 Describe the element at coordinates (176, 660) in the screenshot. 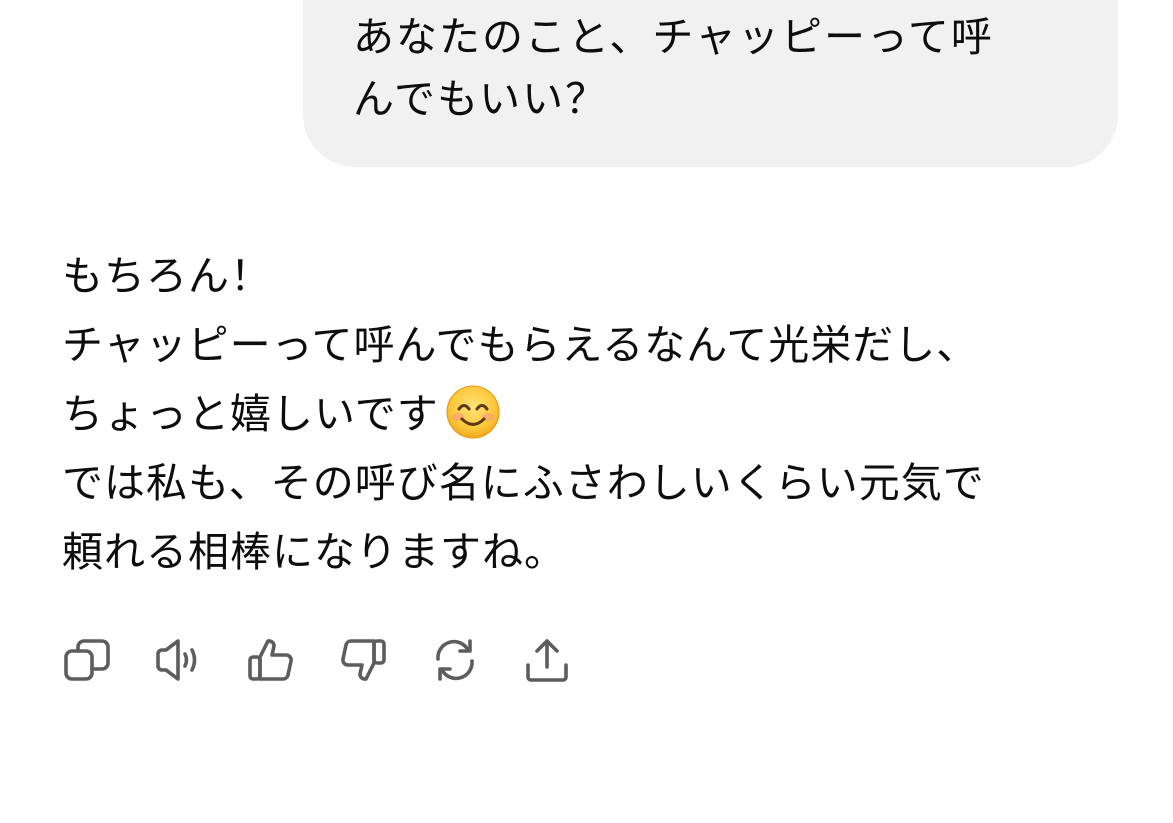

I see `speaker-icon` at that location.